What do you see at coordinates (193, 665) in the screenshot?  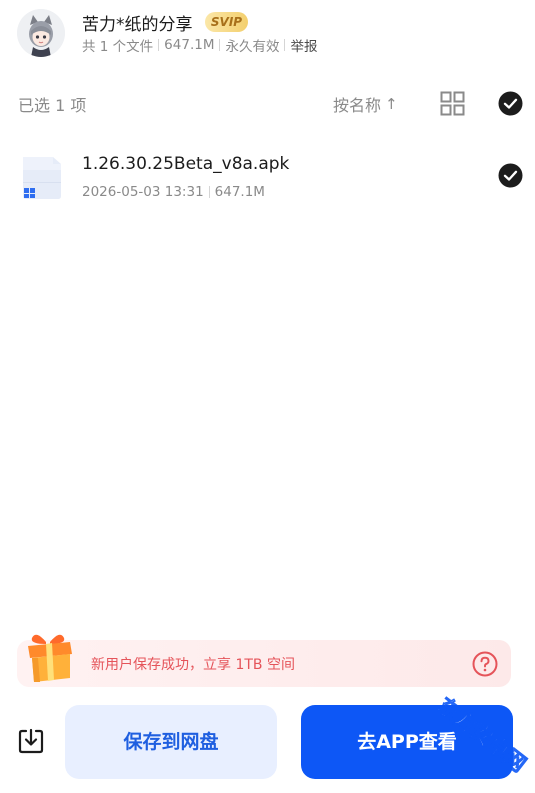 I see `promo-text: 新用户保存成功，立享 1TB 空间` at bounding box center [193, 665].